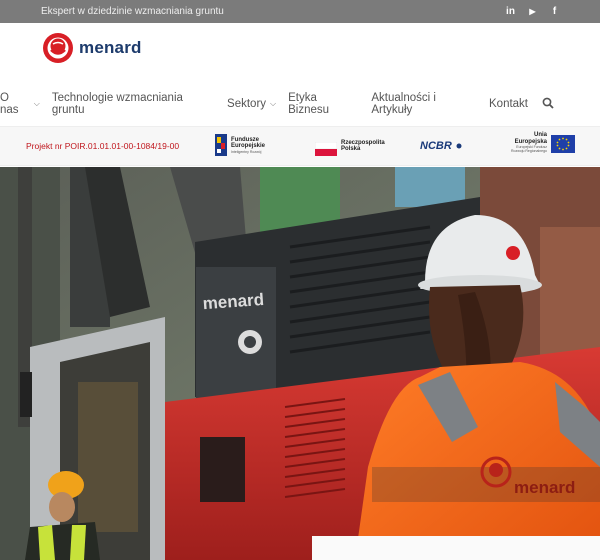 This screenshot has width=600, height=560. Describe the element at coordinates (456, 548) in the screenshot. I see `hero-overlay-card` at that location.